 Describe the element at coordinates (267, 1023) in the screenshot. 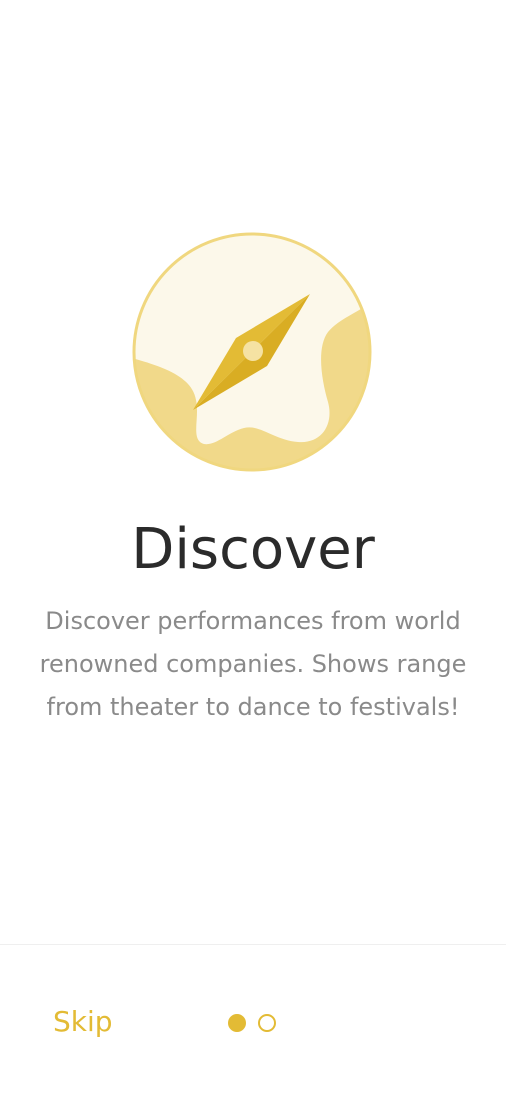

I see `page-dot-inactive` at that location.